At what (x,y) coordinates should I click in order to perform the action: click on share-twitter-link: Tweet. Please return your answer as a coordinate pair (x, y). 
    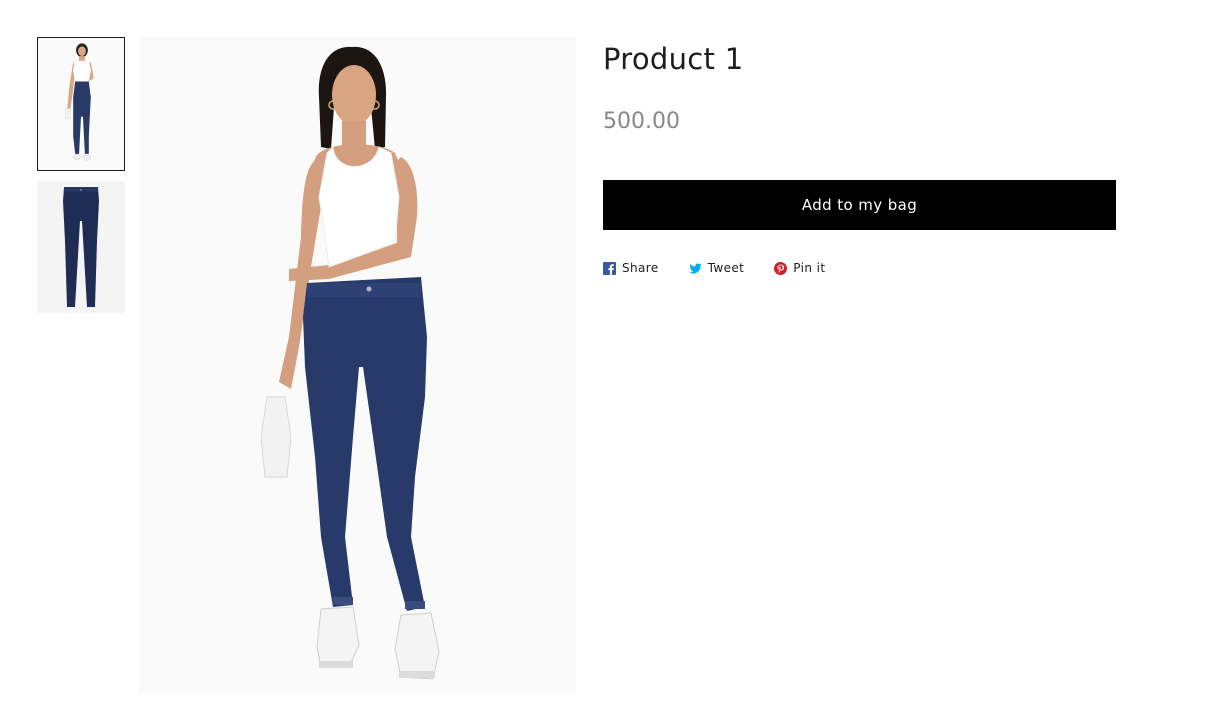
    Looking at the image, I should click on (717, 268).